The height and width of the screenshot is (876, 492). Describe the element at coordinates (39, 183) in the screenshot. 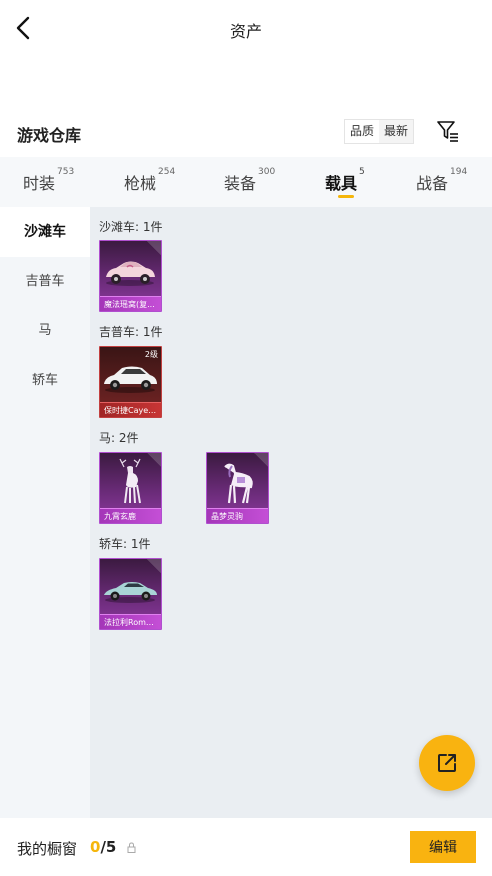

I see `tab-label: 时装` at that location.